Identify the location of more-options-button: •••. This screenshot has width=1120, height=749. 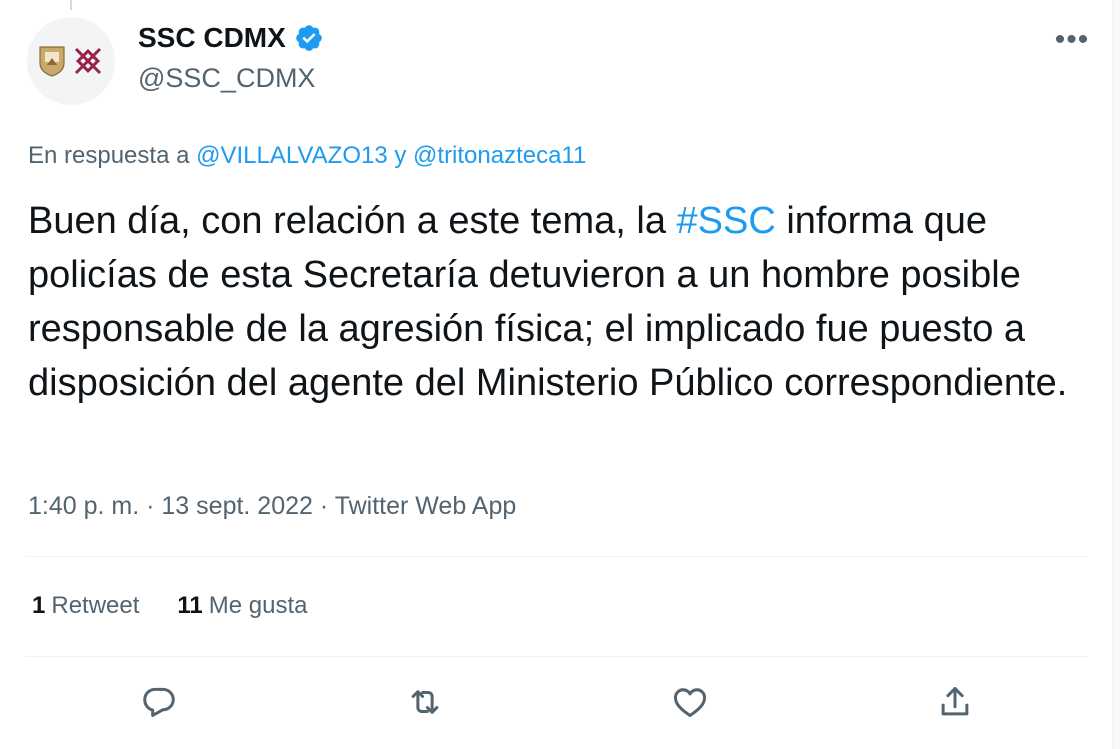
(1072, 40).